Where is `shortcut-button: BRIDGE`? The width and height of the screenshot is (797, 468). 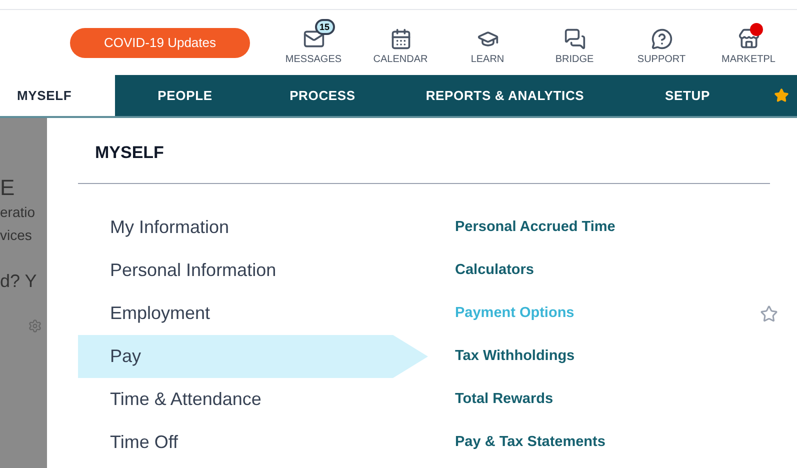 shortcut-button: BRIDGE is located at coordinates (574, 42).